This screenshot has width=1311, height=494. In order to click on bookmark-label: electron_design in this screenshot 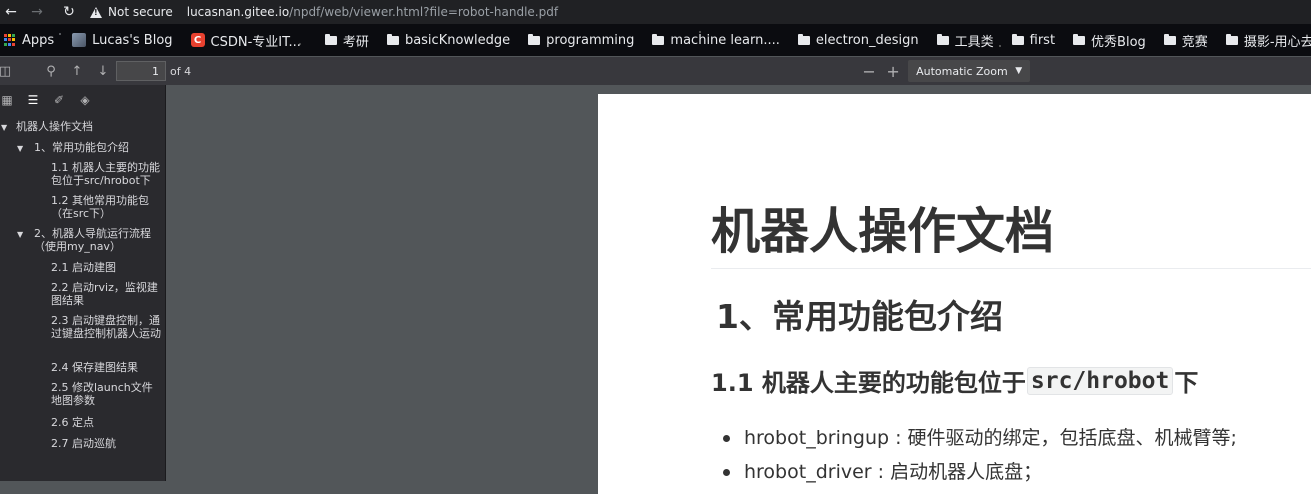, I will do `click(867, 40)`.